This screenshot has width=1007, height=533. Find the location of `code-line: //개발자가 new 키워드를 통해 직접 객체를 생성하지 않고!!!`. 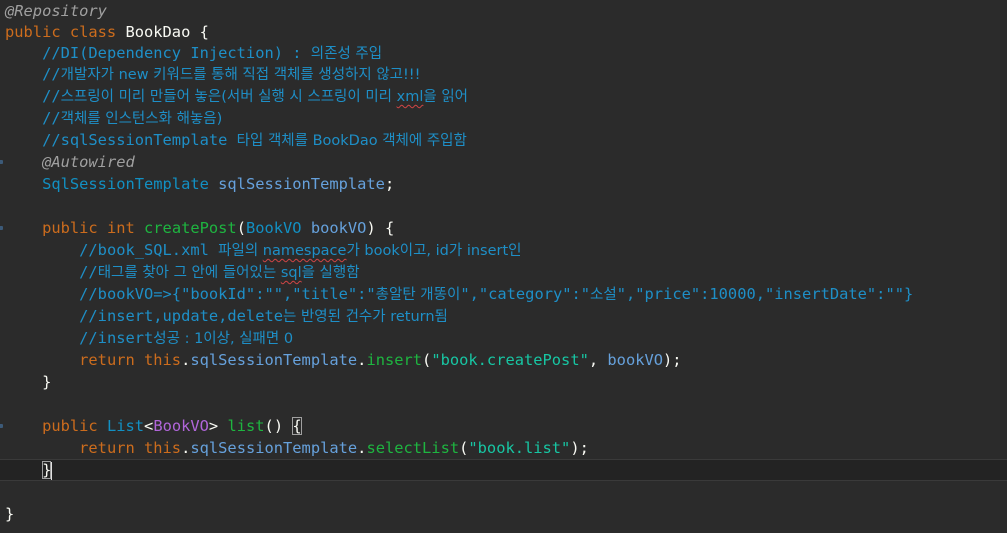

code-line: //개발자가 new 키워드를 통해 직접 객체를 생성하지 않고!!! is located at coordinates (503, 74).